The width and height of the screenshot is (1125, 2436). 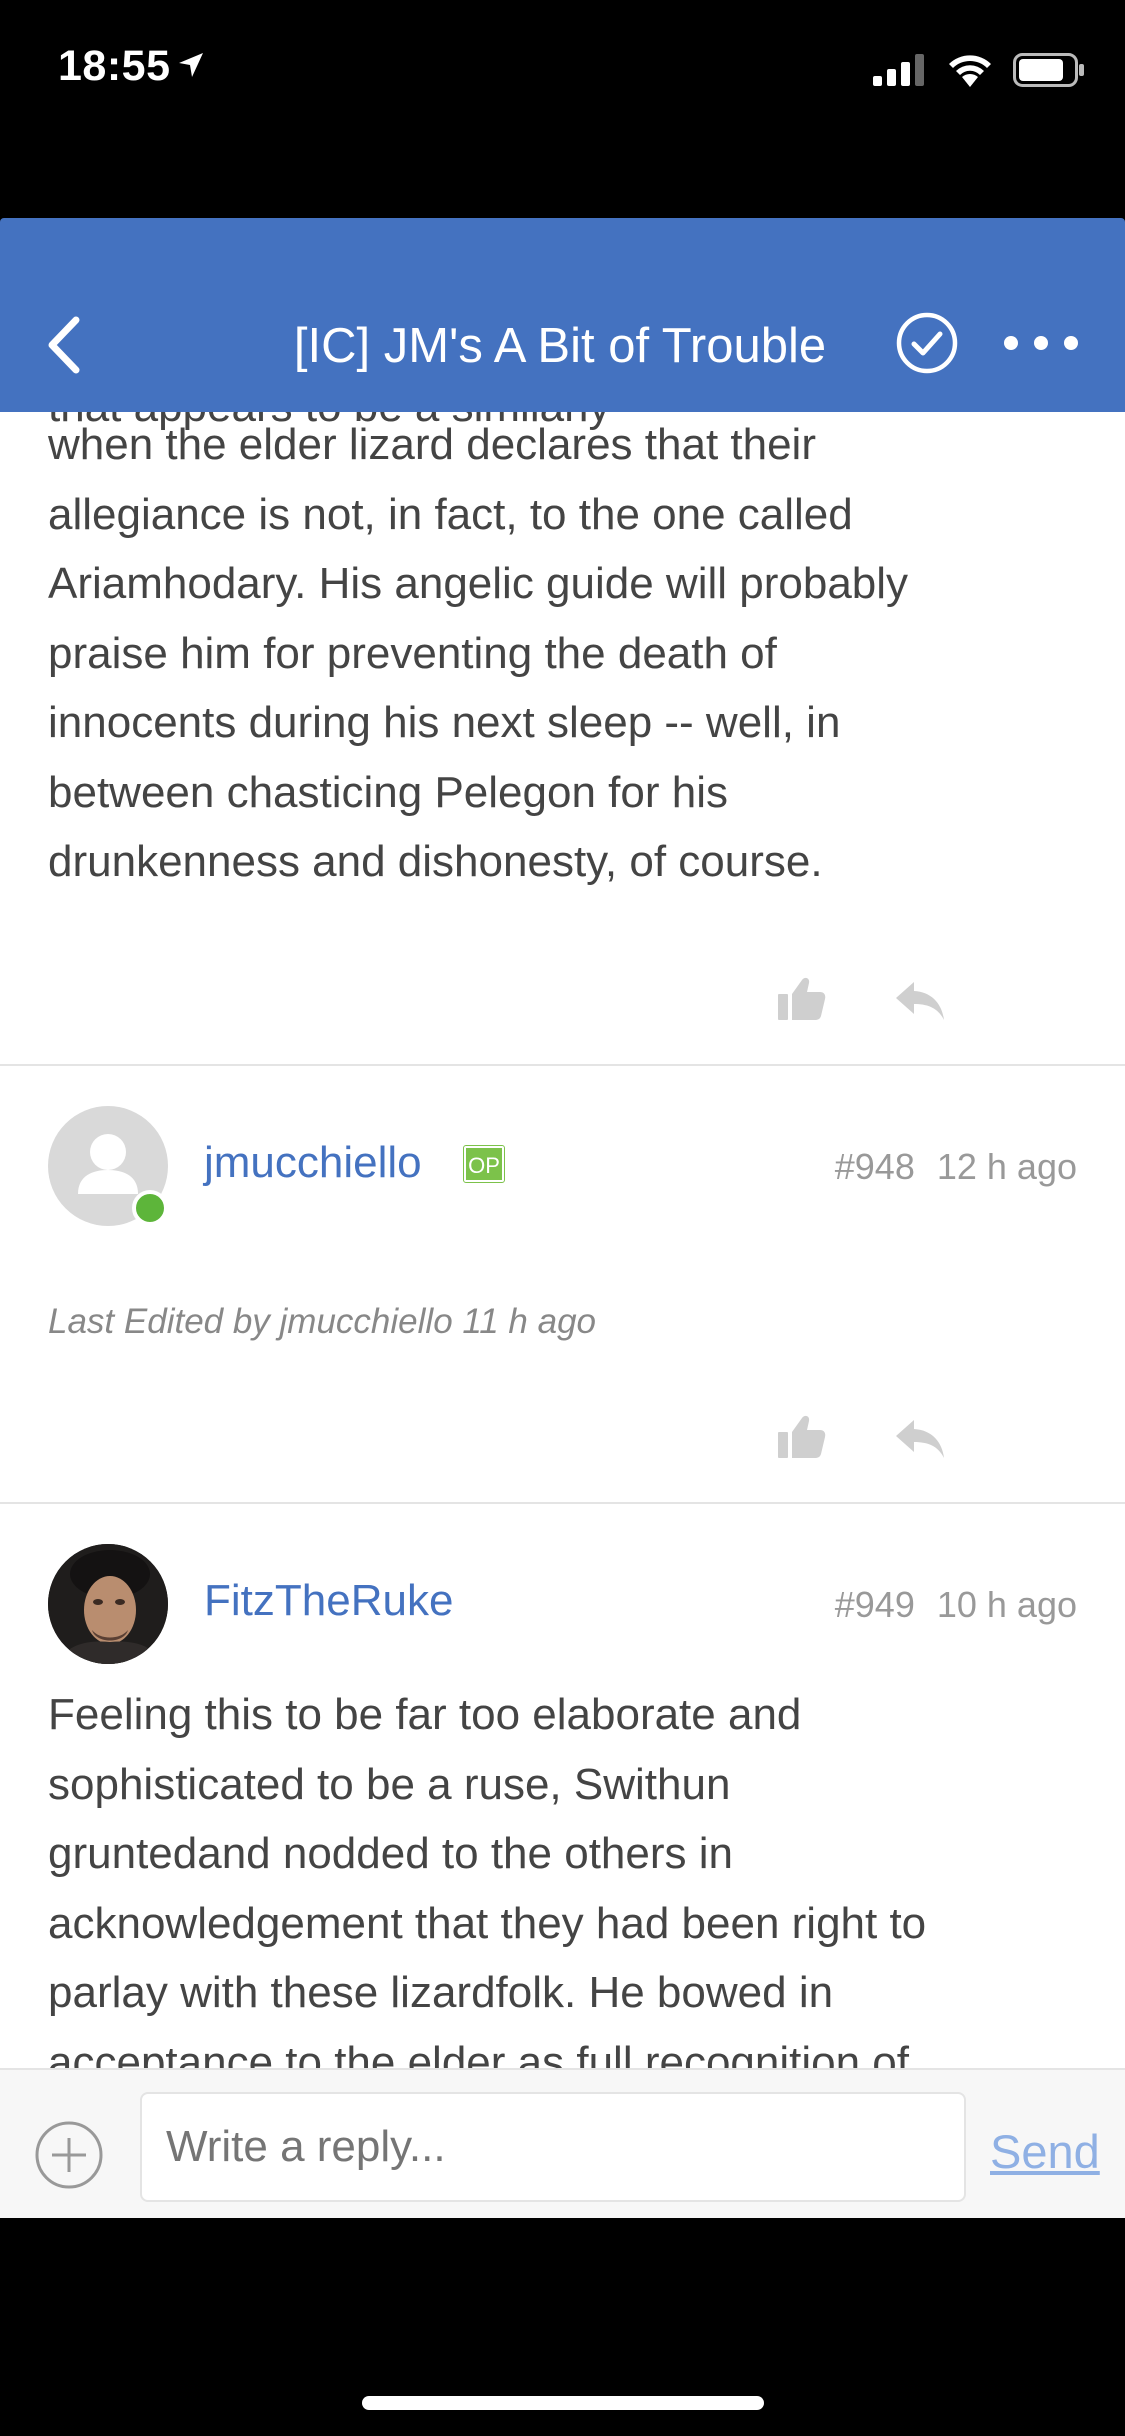 I want to click on reply-bar: Send, so click(x=562, y=2143).